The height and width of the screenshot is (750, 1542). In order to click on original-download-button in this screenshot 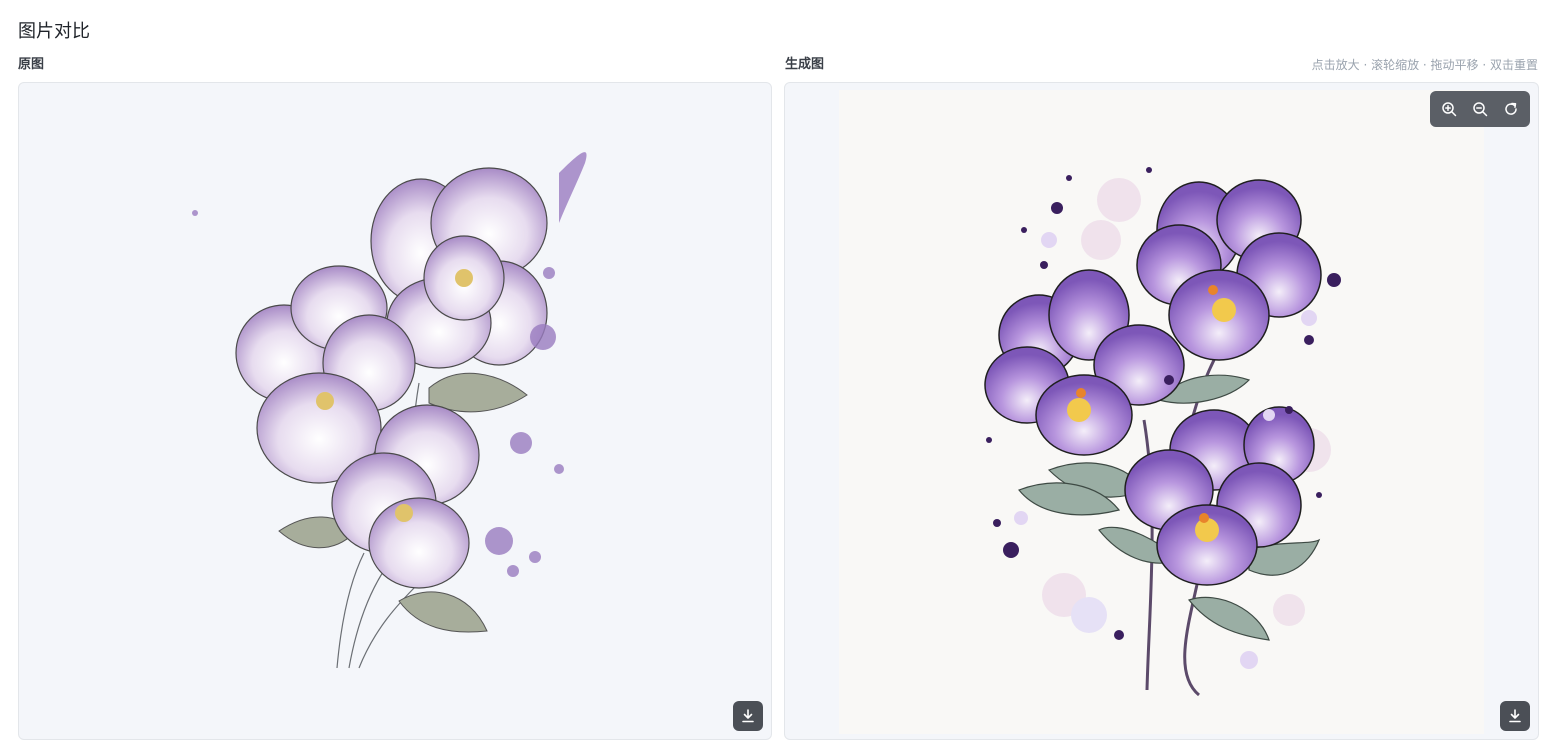, I will do `click(748, 716)`.